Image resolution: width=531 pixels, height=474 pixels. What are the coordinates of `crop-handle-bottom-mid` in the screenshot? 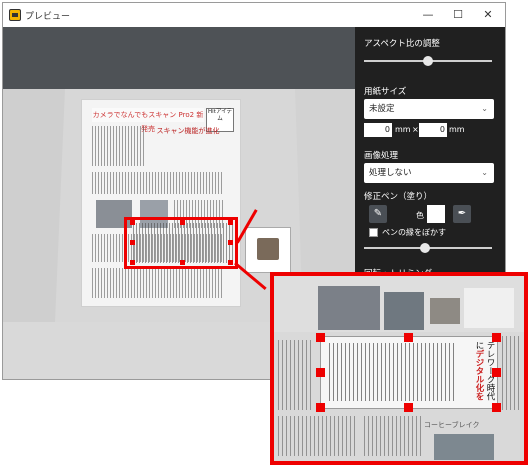 It's located at (408, 407).